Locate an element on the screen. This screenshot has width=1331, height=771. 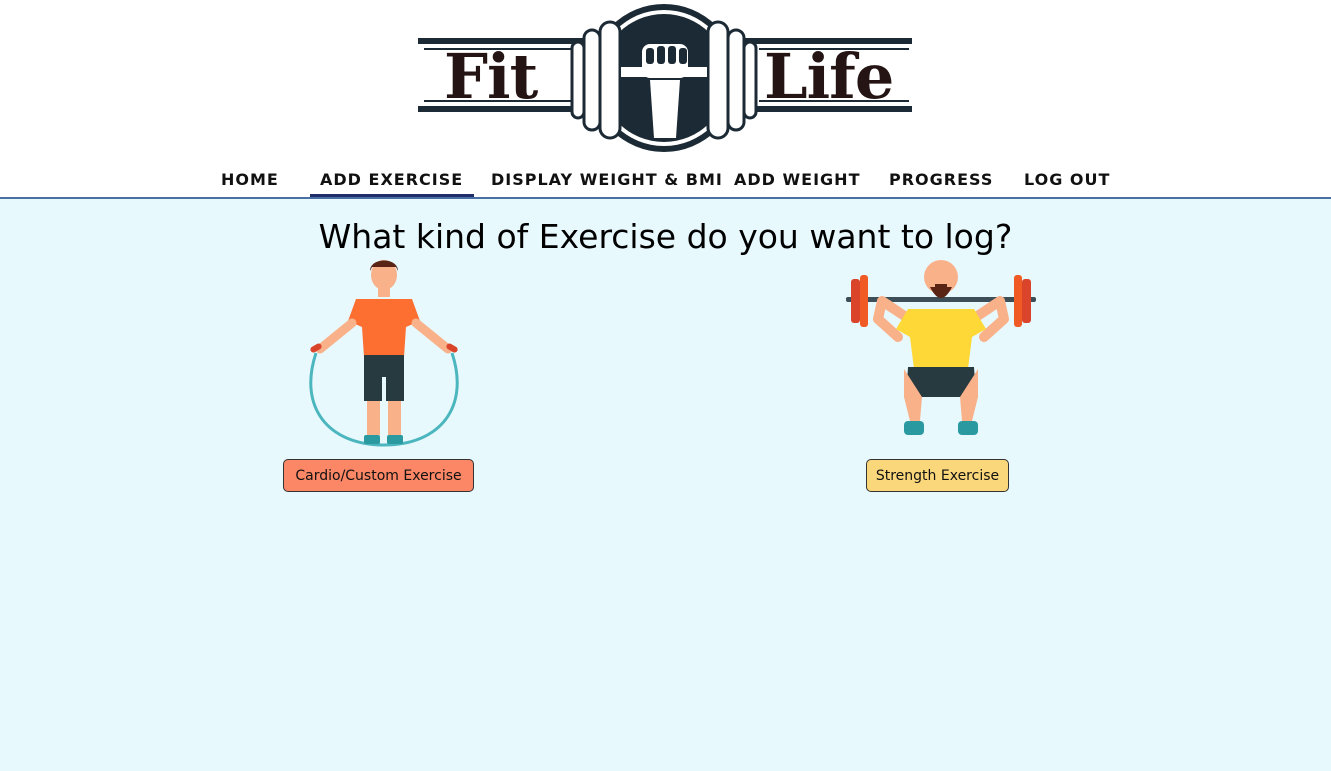
logo-word-life: Life is located at coordinates (829, 76).